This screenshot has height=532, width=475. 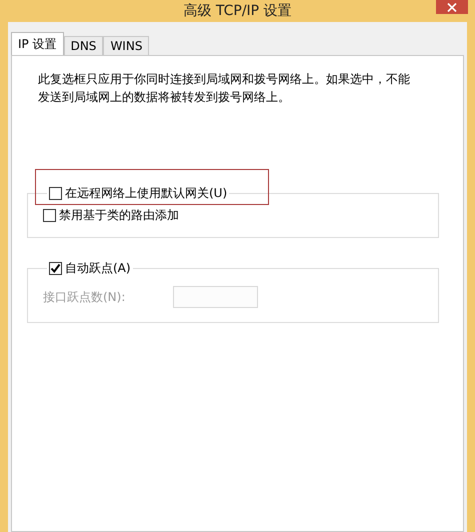 I want to click on checkbox-label: 自动跃点(A), so click(x=98, y=268).